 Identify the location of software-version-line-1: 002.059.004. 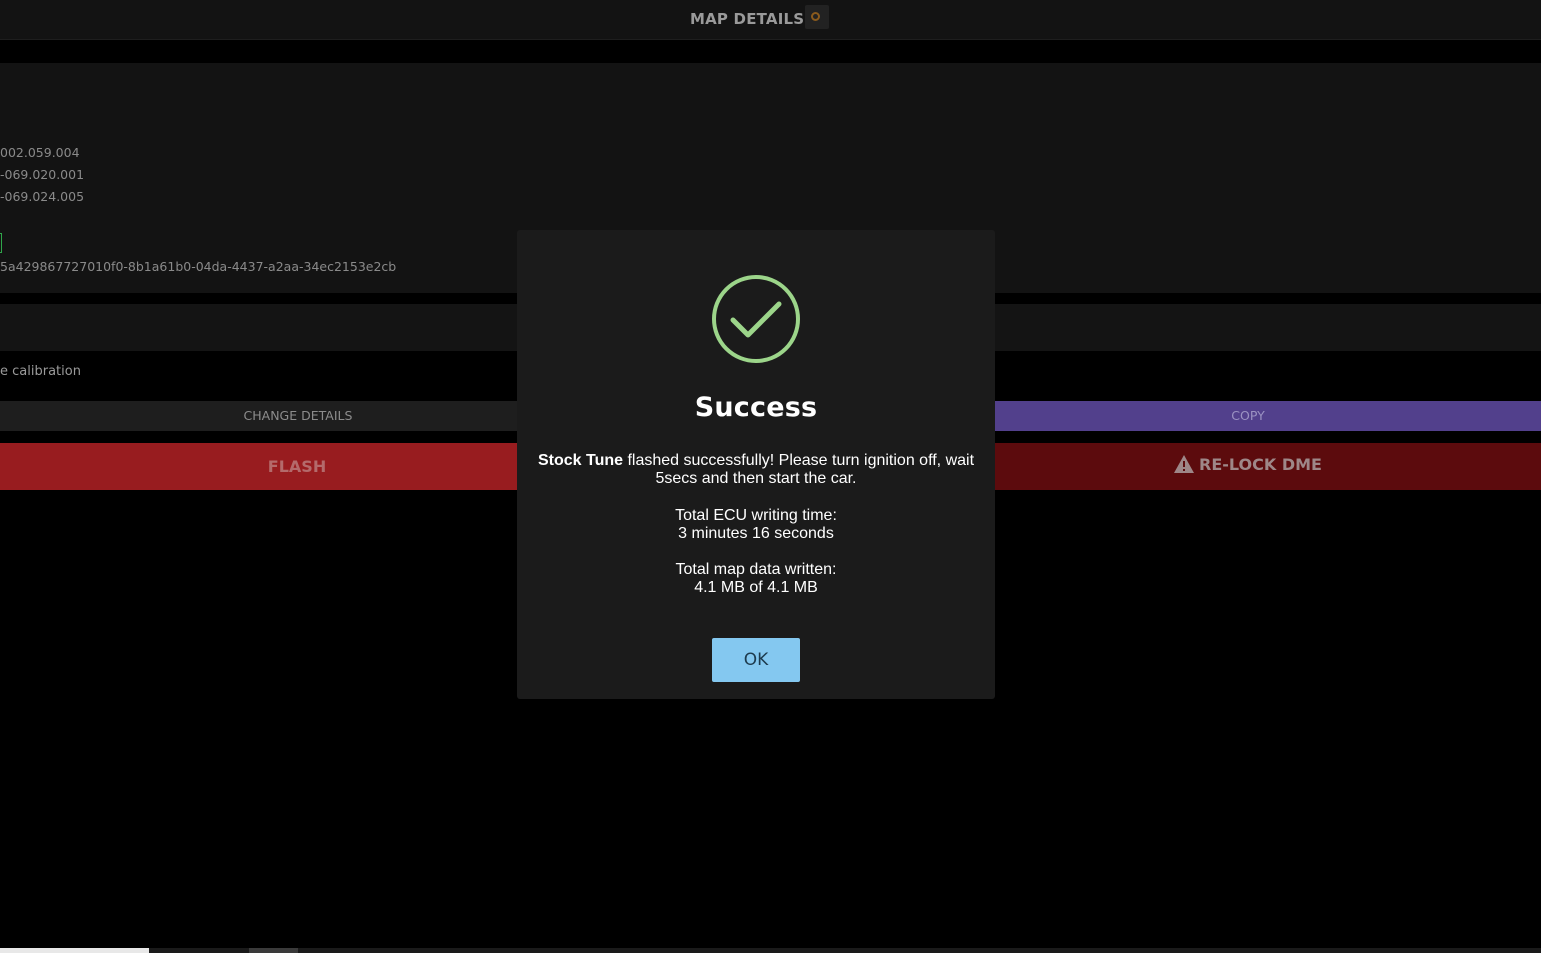
(40, 152).